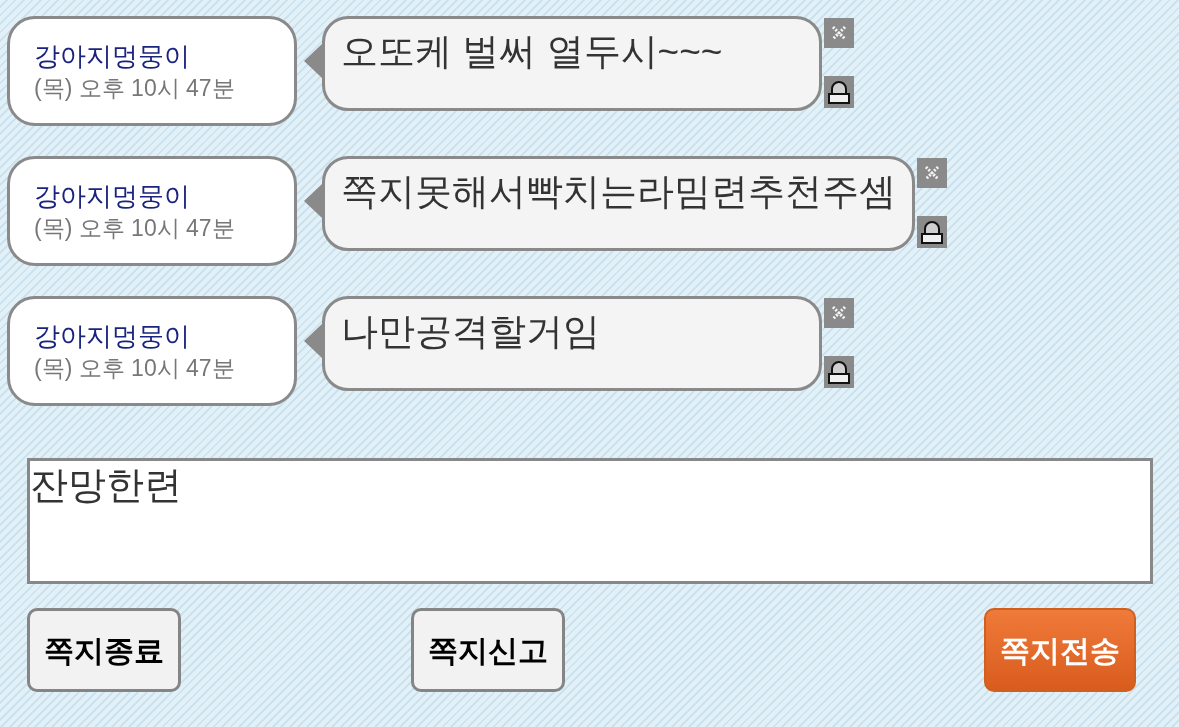 This screenshot has width=1179, height=727. I want to click on message-bubble: 오또케 벌써 열두시~~~, so click(572, 63).